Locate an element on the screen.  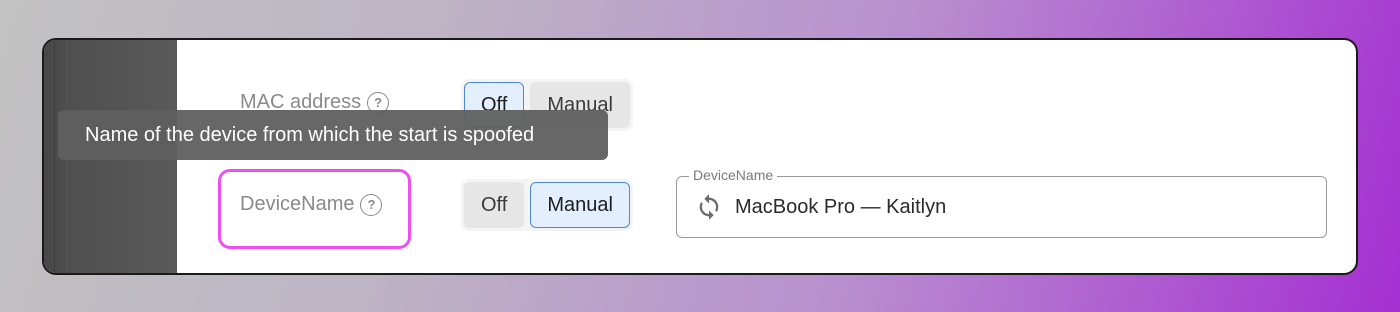
device-name-off-button: Off is located at coordinates (494, 205).